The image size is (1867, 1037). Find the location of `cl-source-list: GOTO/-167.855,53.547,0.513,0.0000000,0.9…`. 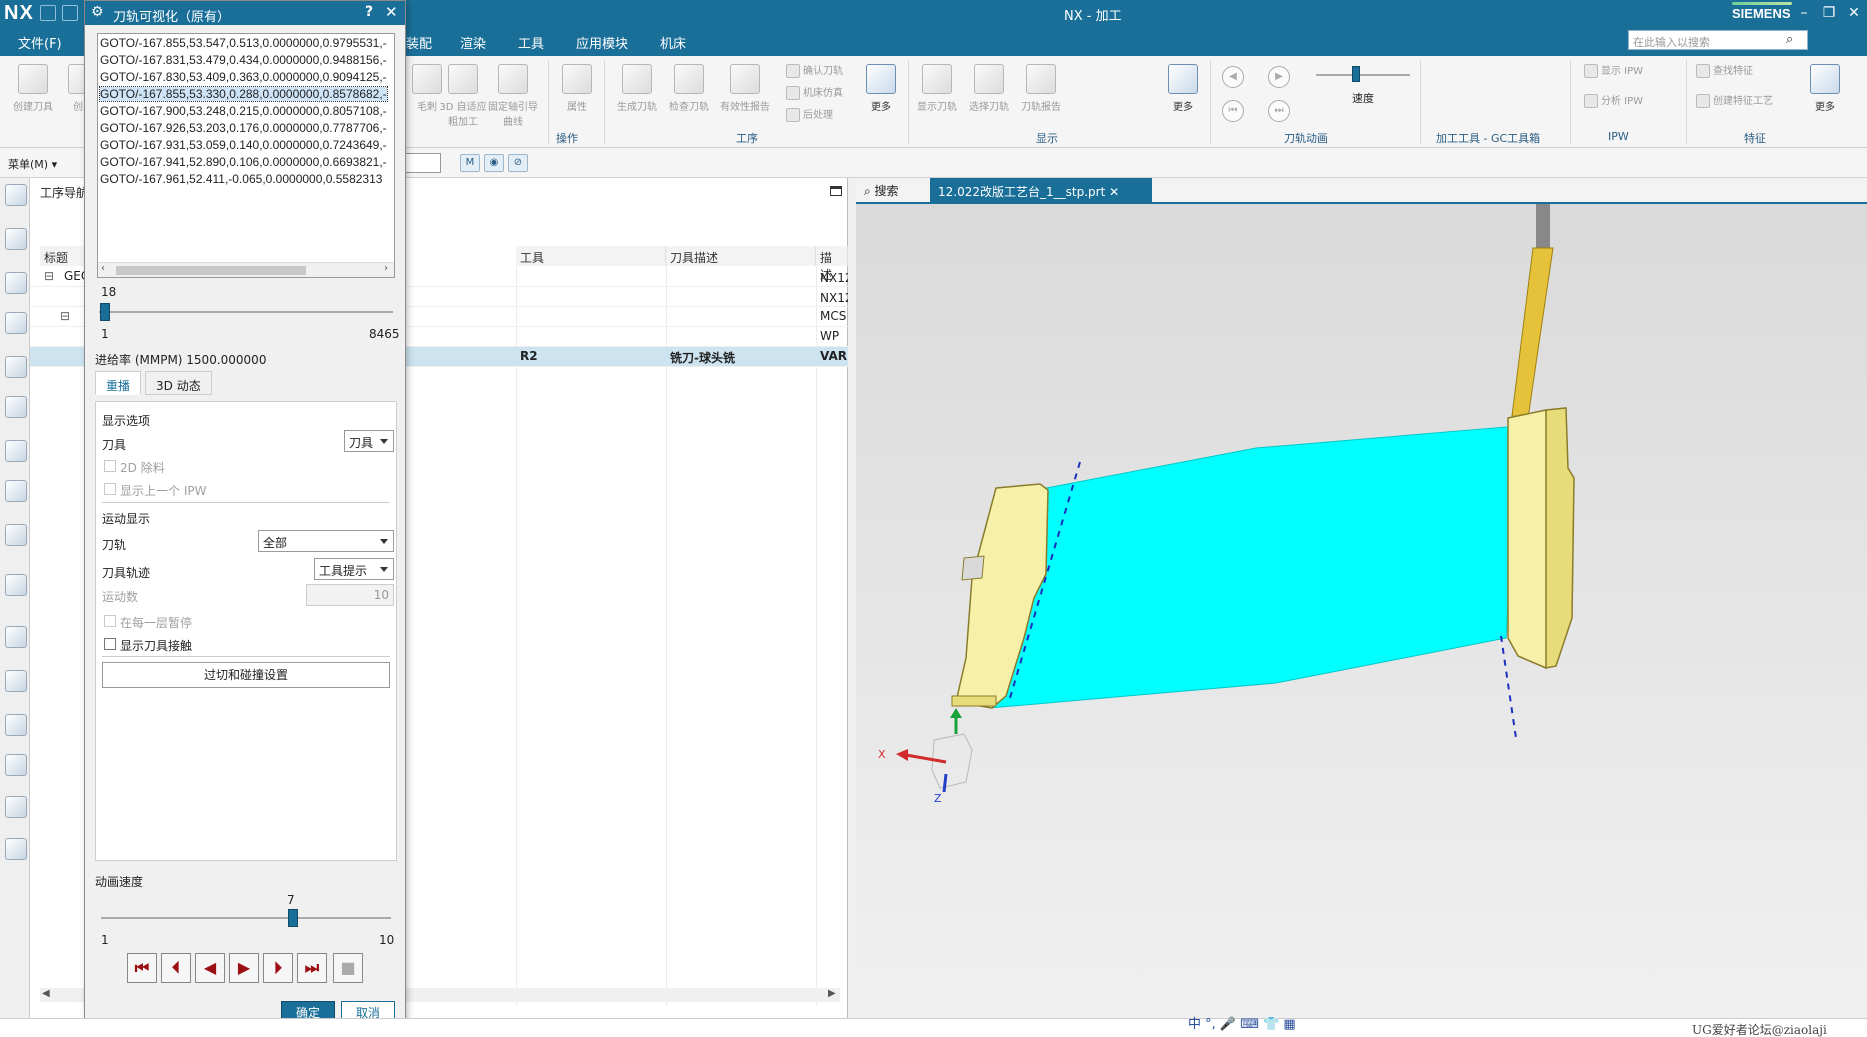

cl-source-list: GOTO/-167.855,53.547,0.513,0.0000000,0.9… is located at coordinates (246, 155).